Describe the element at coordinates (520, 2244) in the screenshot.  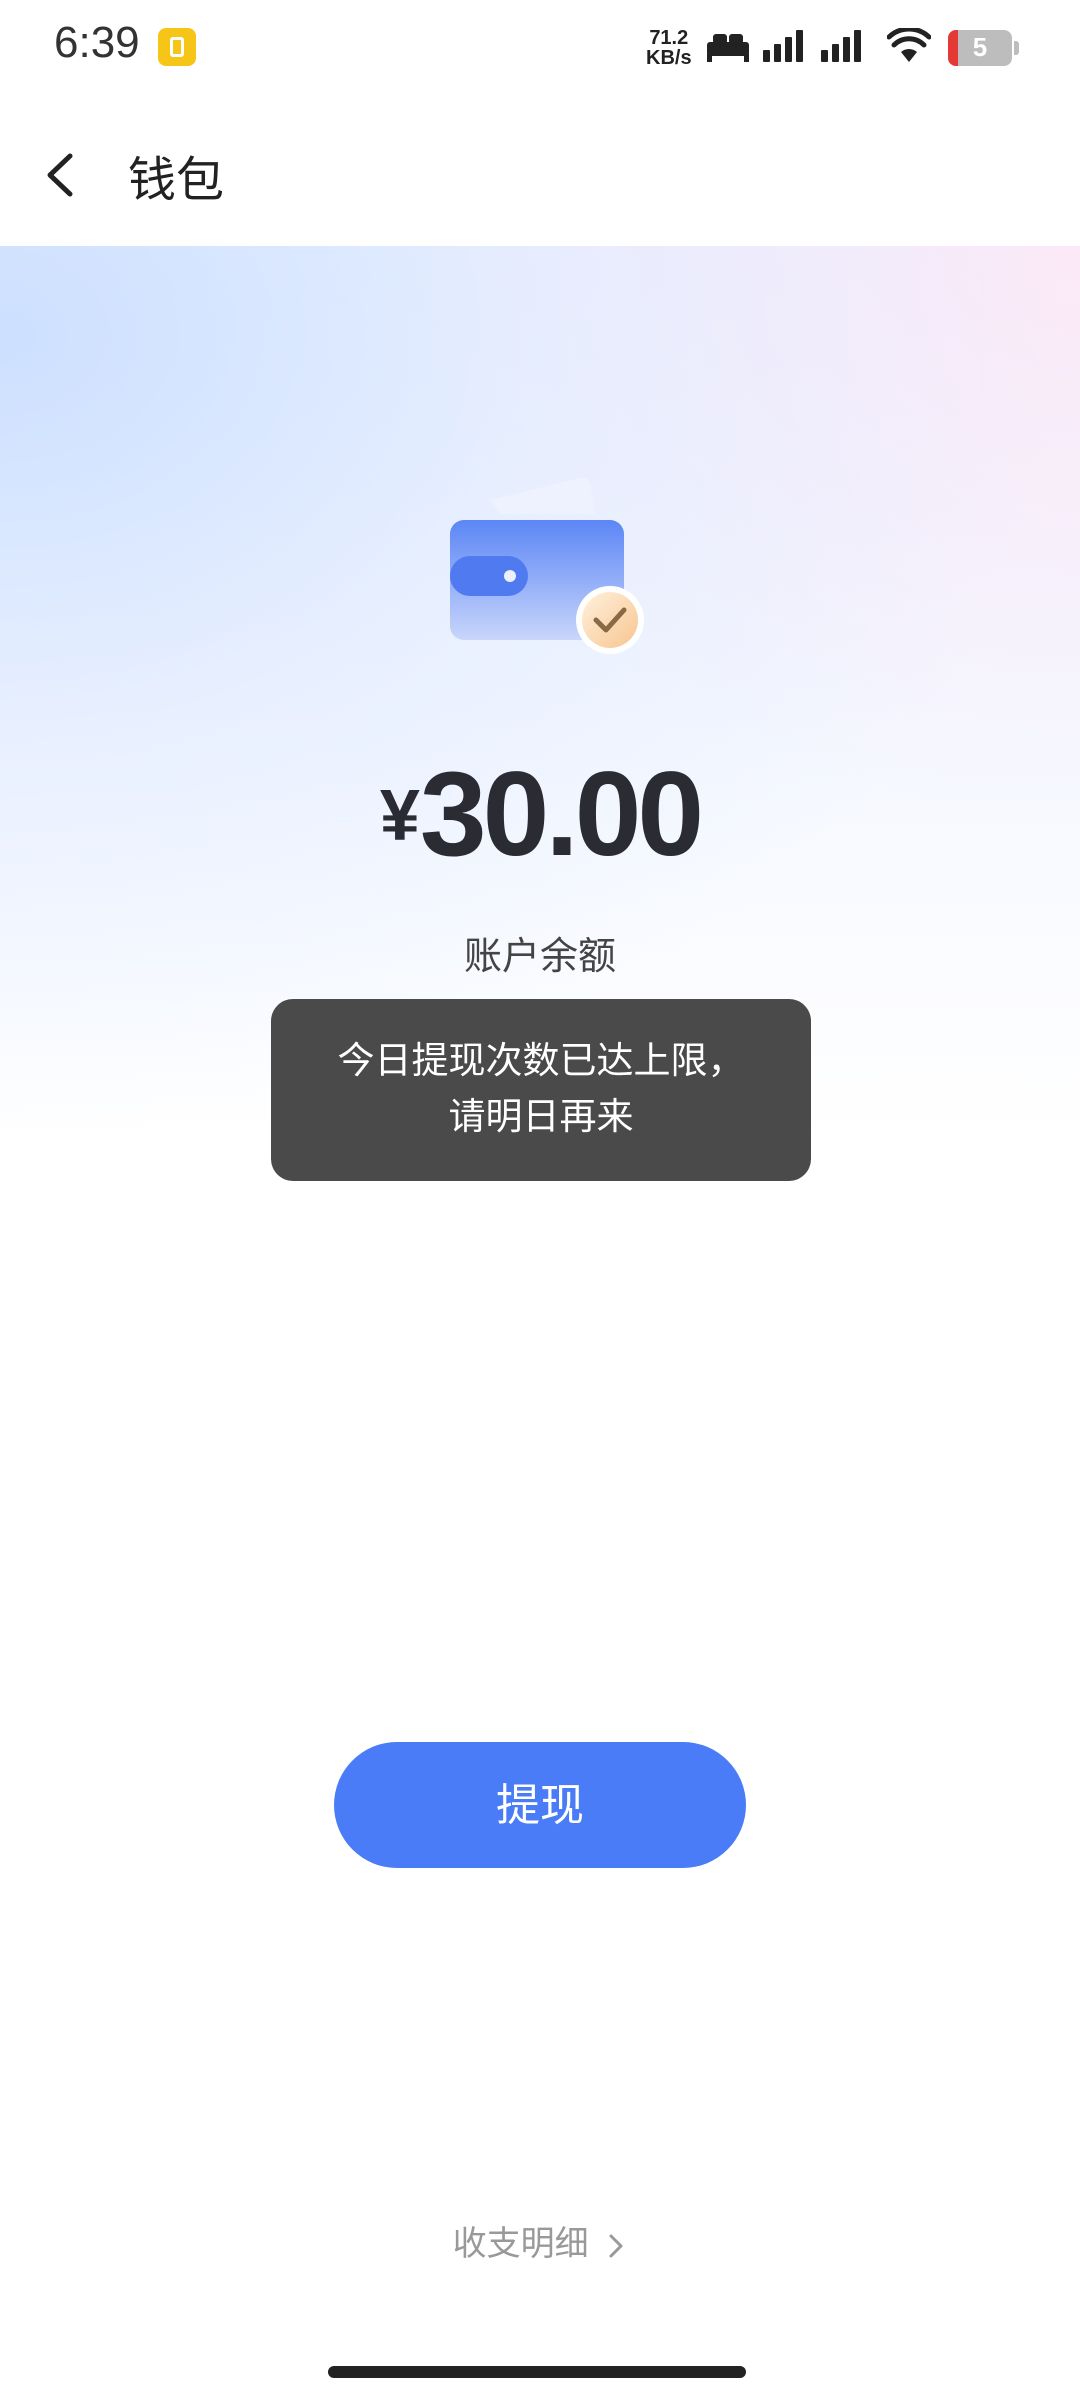
I see `transaction-details-label: 收支明细` at that location.